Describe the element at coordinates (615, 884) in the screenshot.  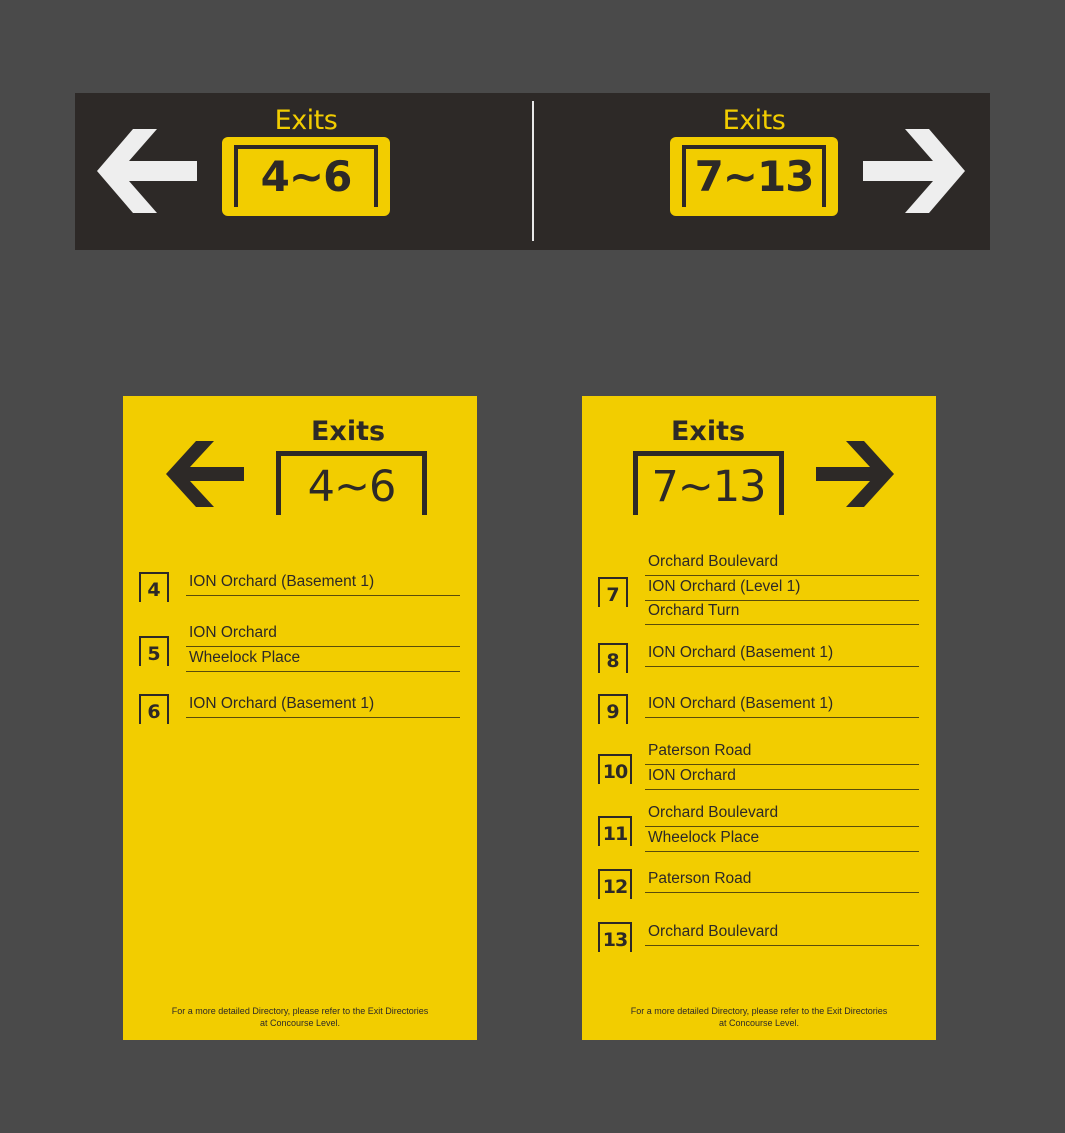
I see `exit-number-badge: 12` at that location.